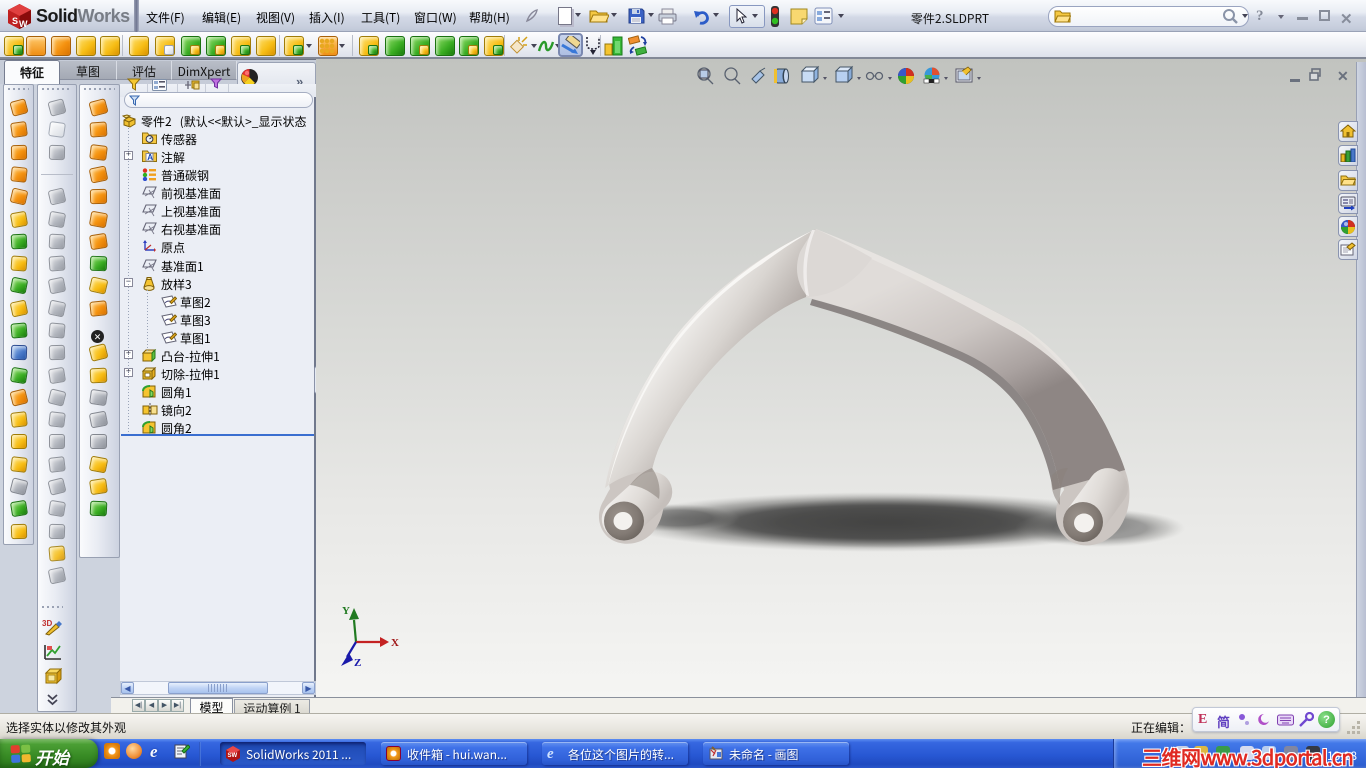  Describe the element at coordinates (15, 21) in the screenshot. I see `svg-text: S` at that location.